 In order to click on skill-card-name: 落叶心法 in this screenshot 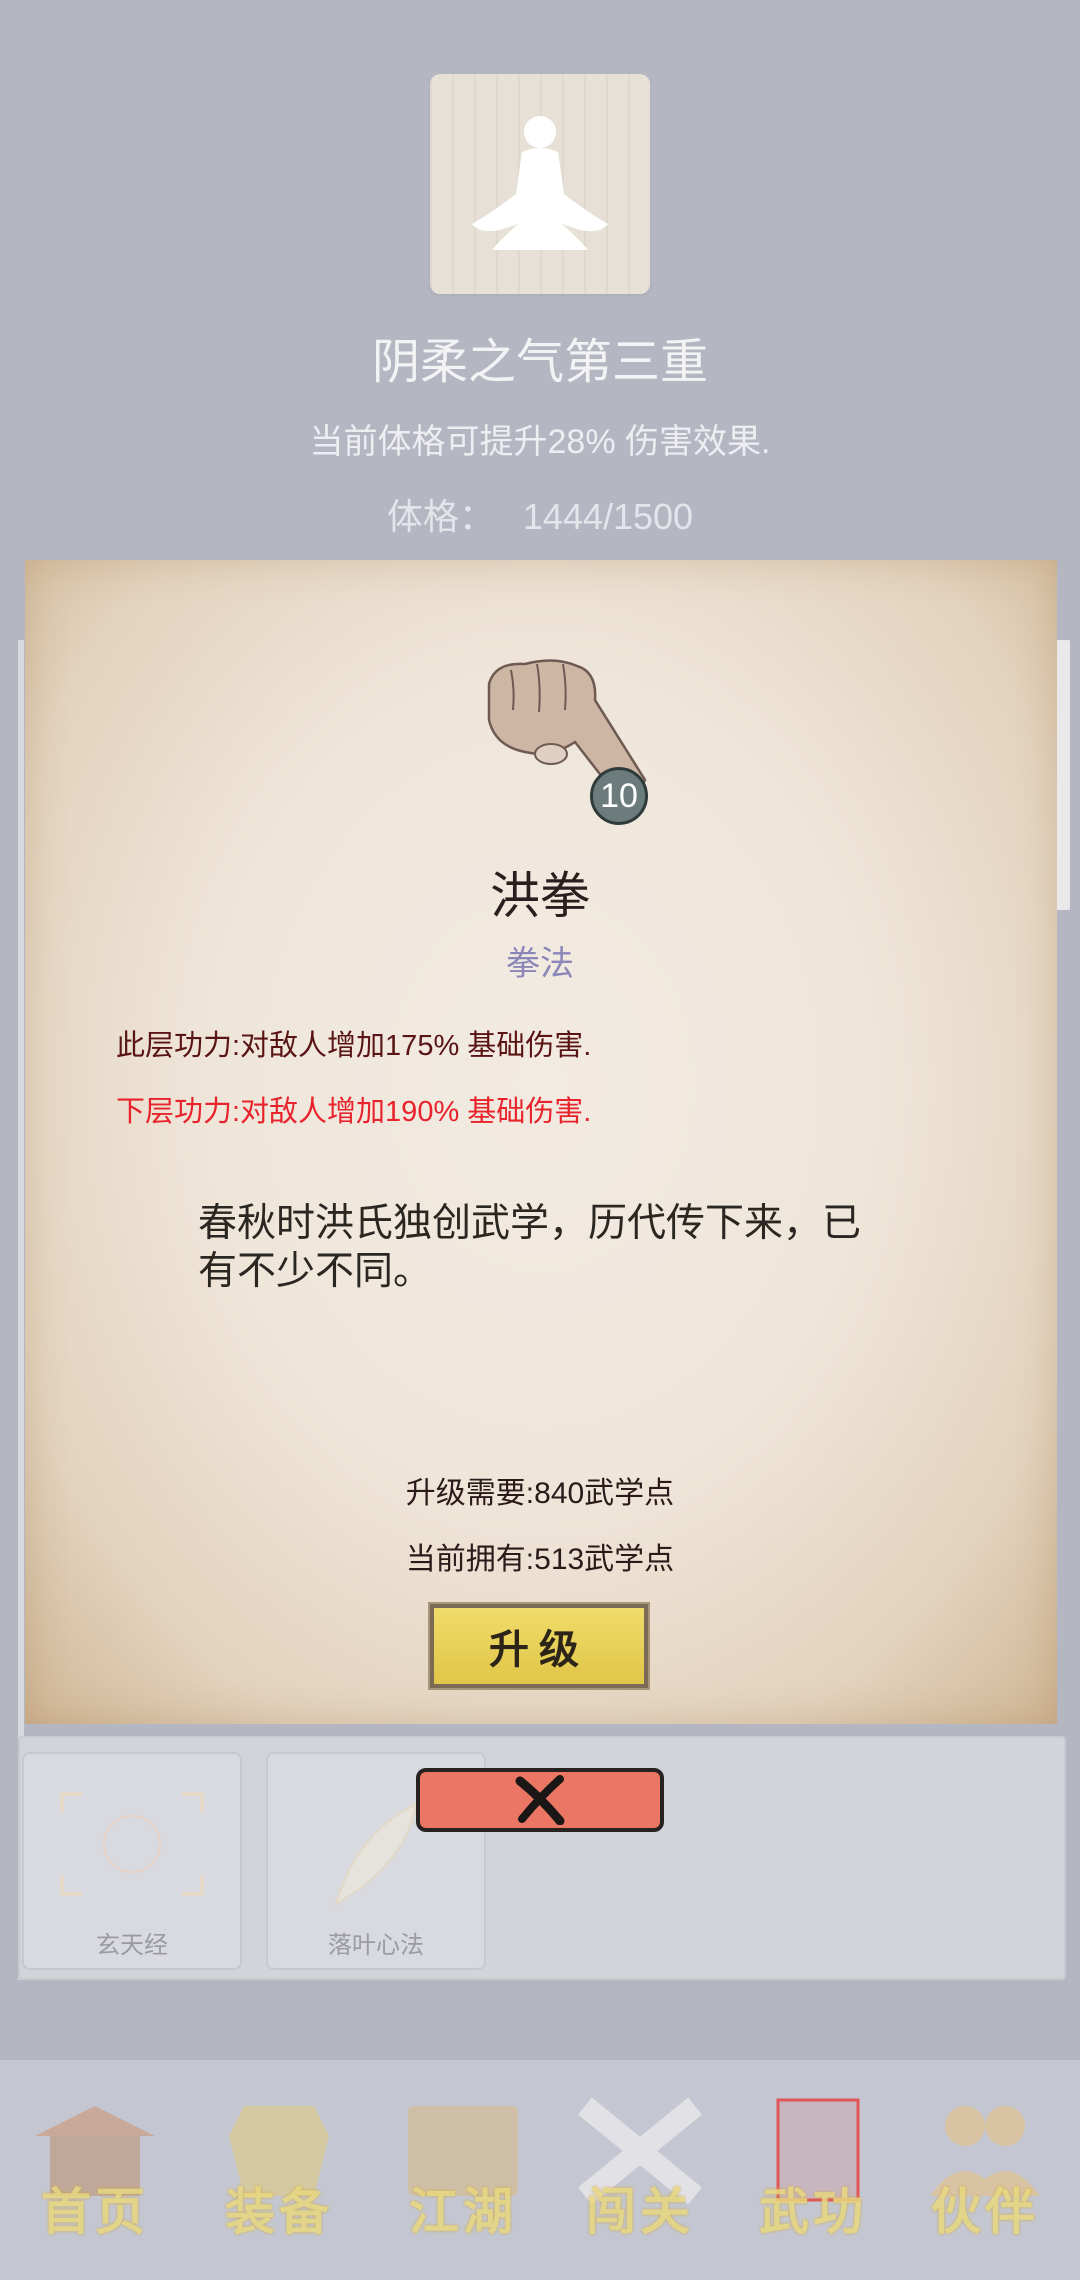, I will do `click(376, 1945)`.